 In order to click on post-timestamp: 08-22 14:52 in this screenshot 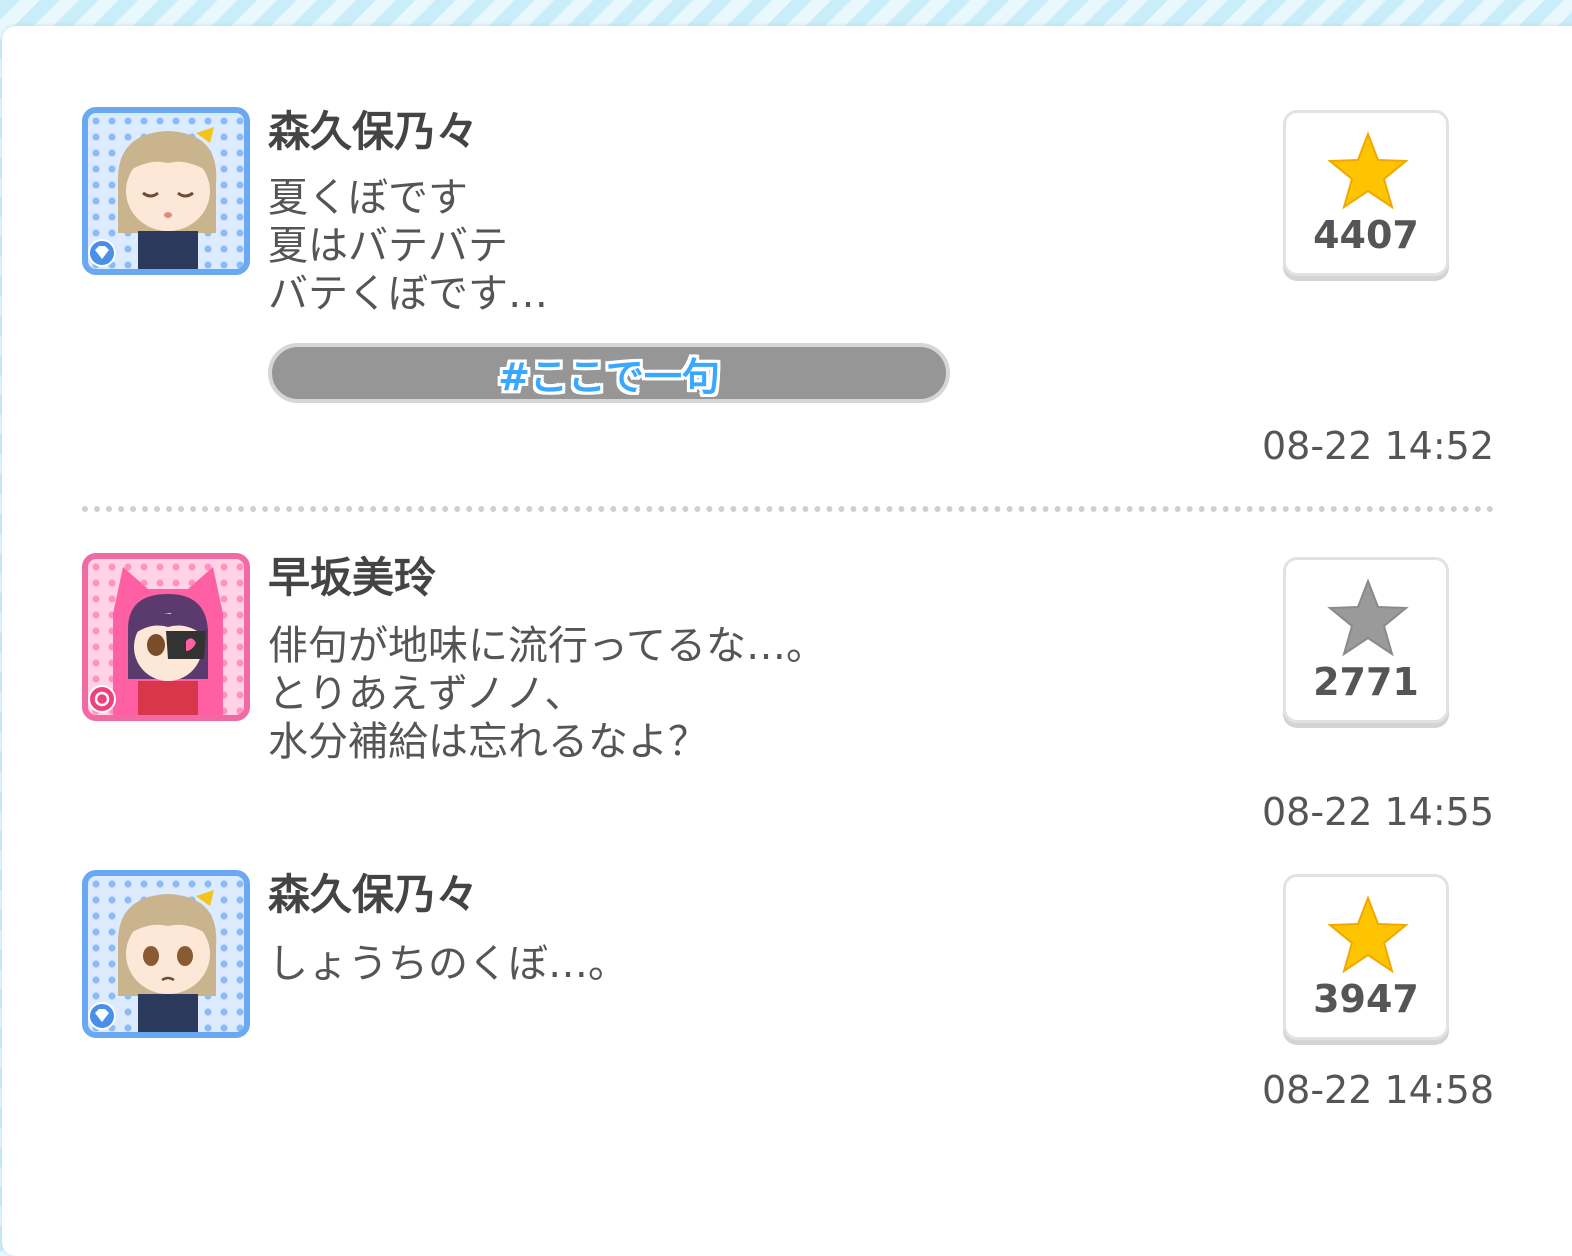, I will do `click(1377, 446)`.